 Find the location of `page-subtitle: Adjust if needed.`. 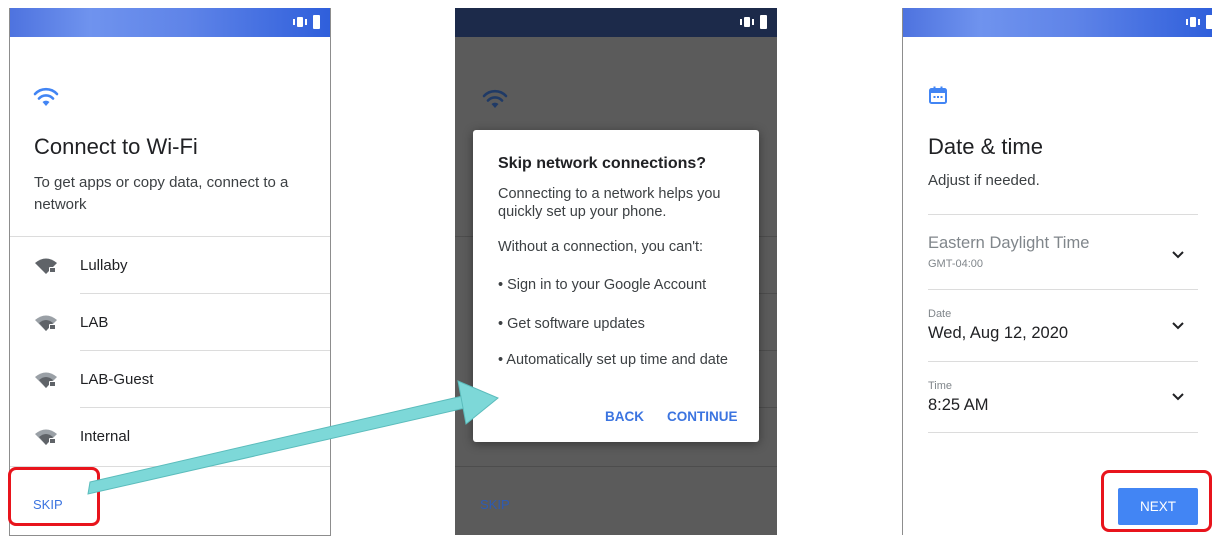

page-subtitle: Adjust if needed. is located at coordinates (984, 180).